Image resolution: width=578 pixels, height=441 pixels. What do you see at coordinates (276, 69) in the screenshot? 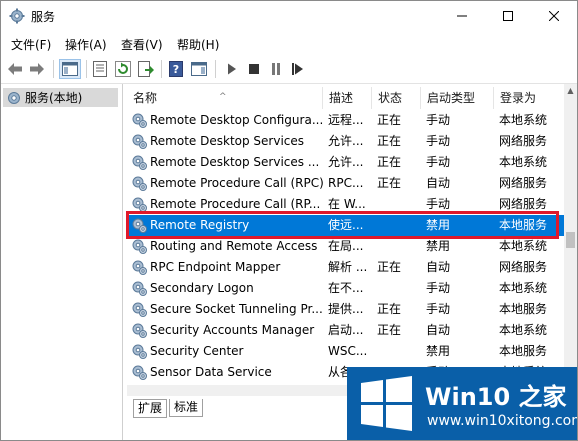
I see `pause-service-button` at bounding box center [276, 69].